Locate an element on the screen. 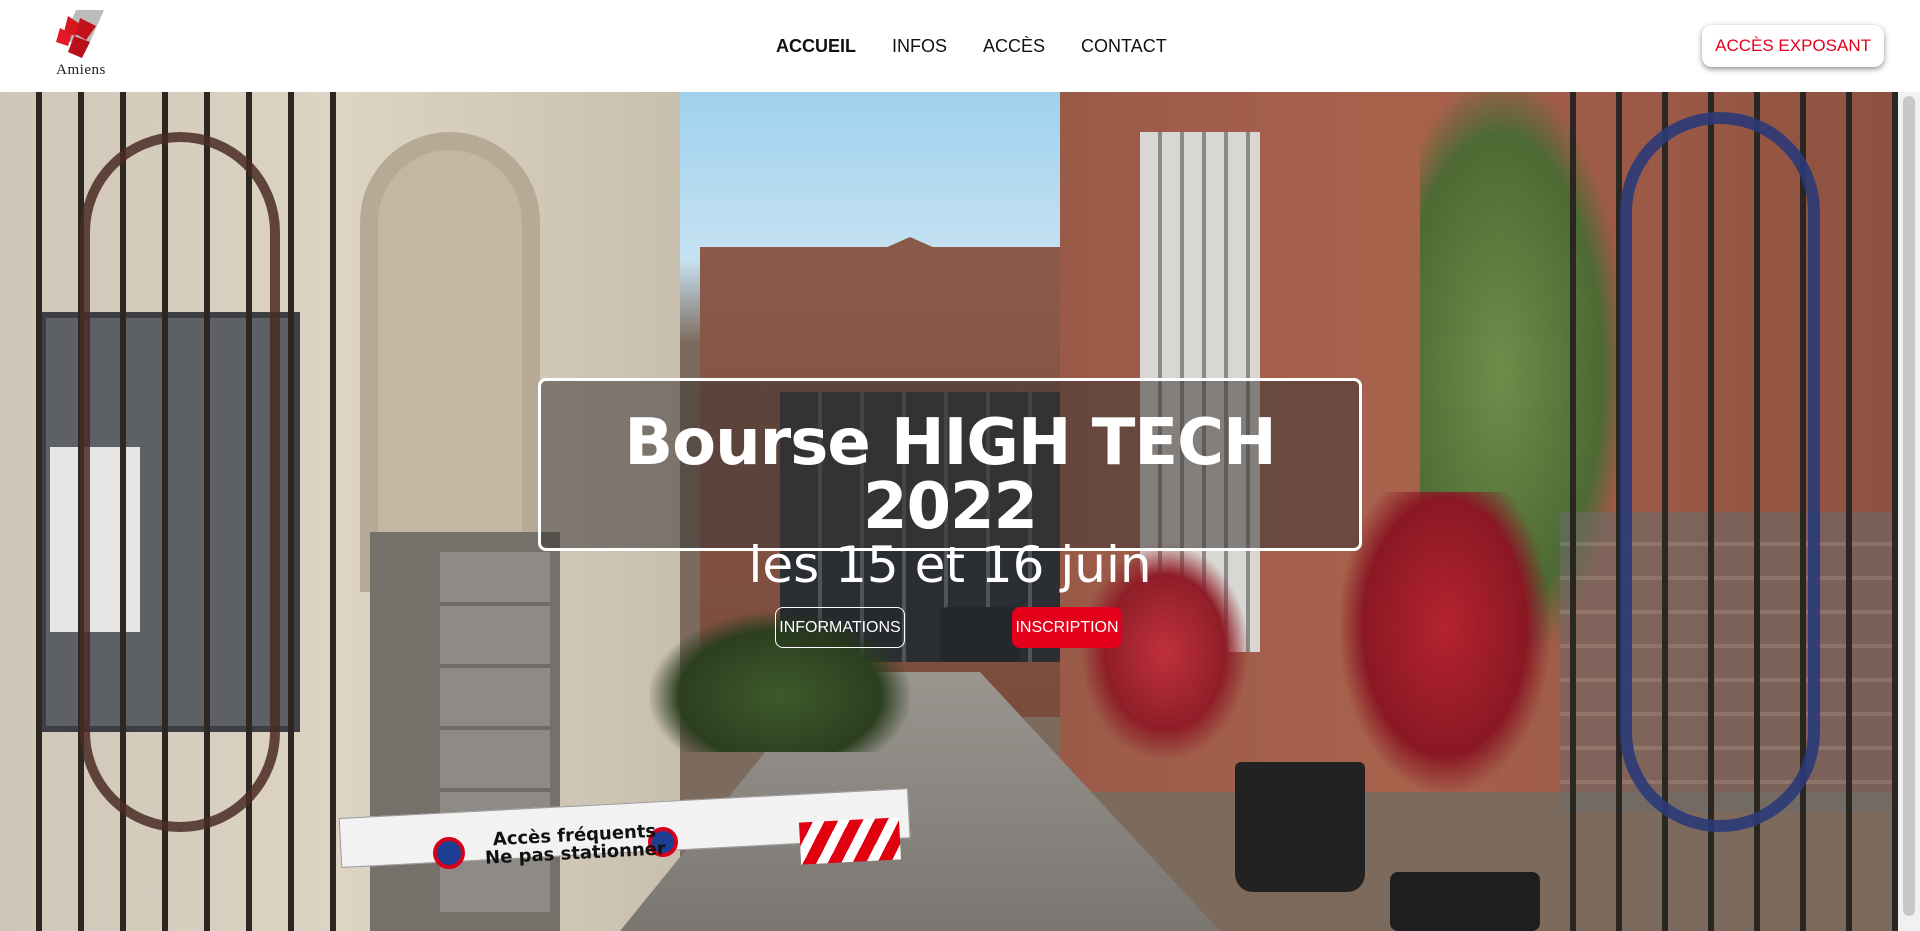 This screenshot has height=931, width=1920. event-title: Bourse HIGH TECH 2022 is located at coordinates (950, 475).